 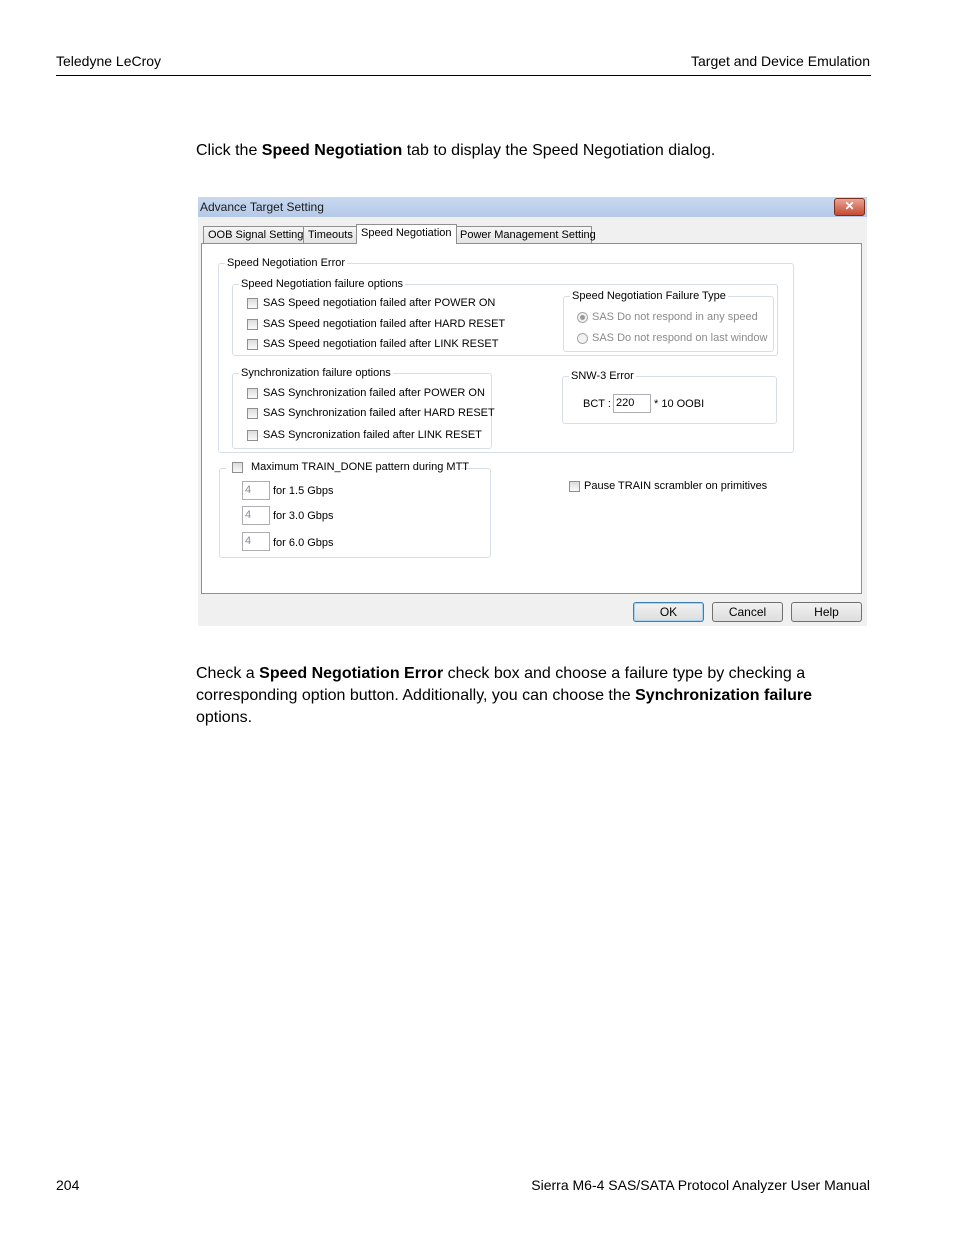 What do you see at coordinates (351, 673) in the screenshot?
I see `description-bold-1: Speed Negotiation Error` at bounding box center [351, 673].